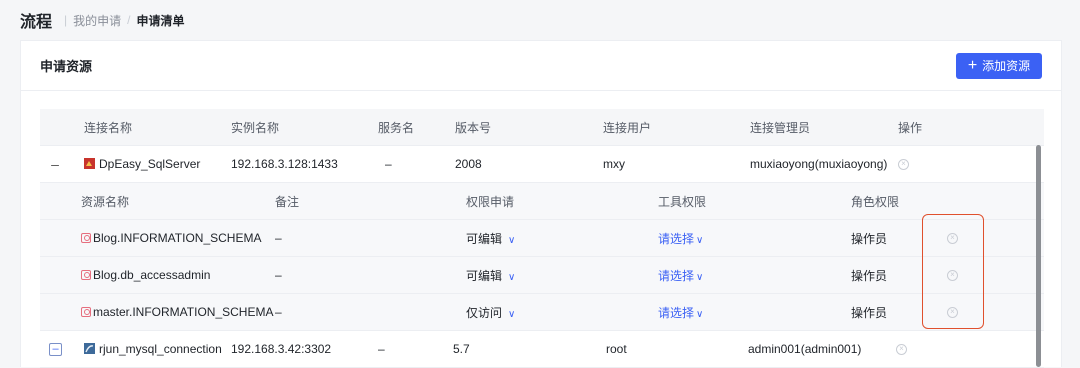 The width and height of the screenshot is (1080, 368). What do you see at coordinates (484, 312) in the screenshot?
I see `permission-value: 仅访问` at bounding box center [484, 312].